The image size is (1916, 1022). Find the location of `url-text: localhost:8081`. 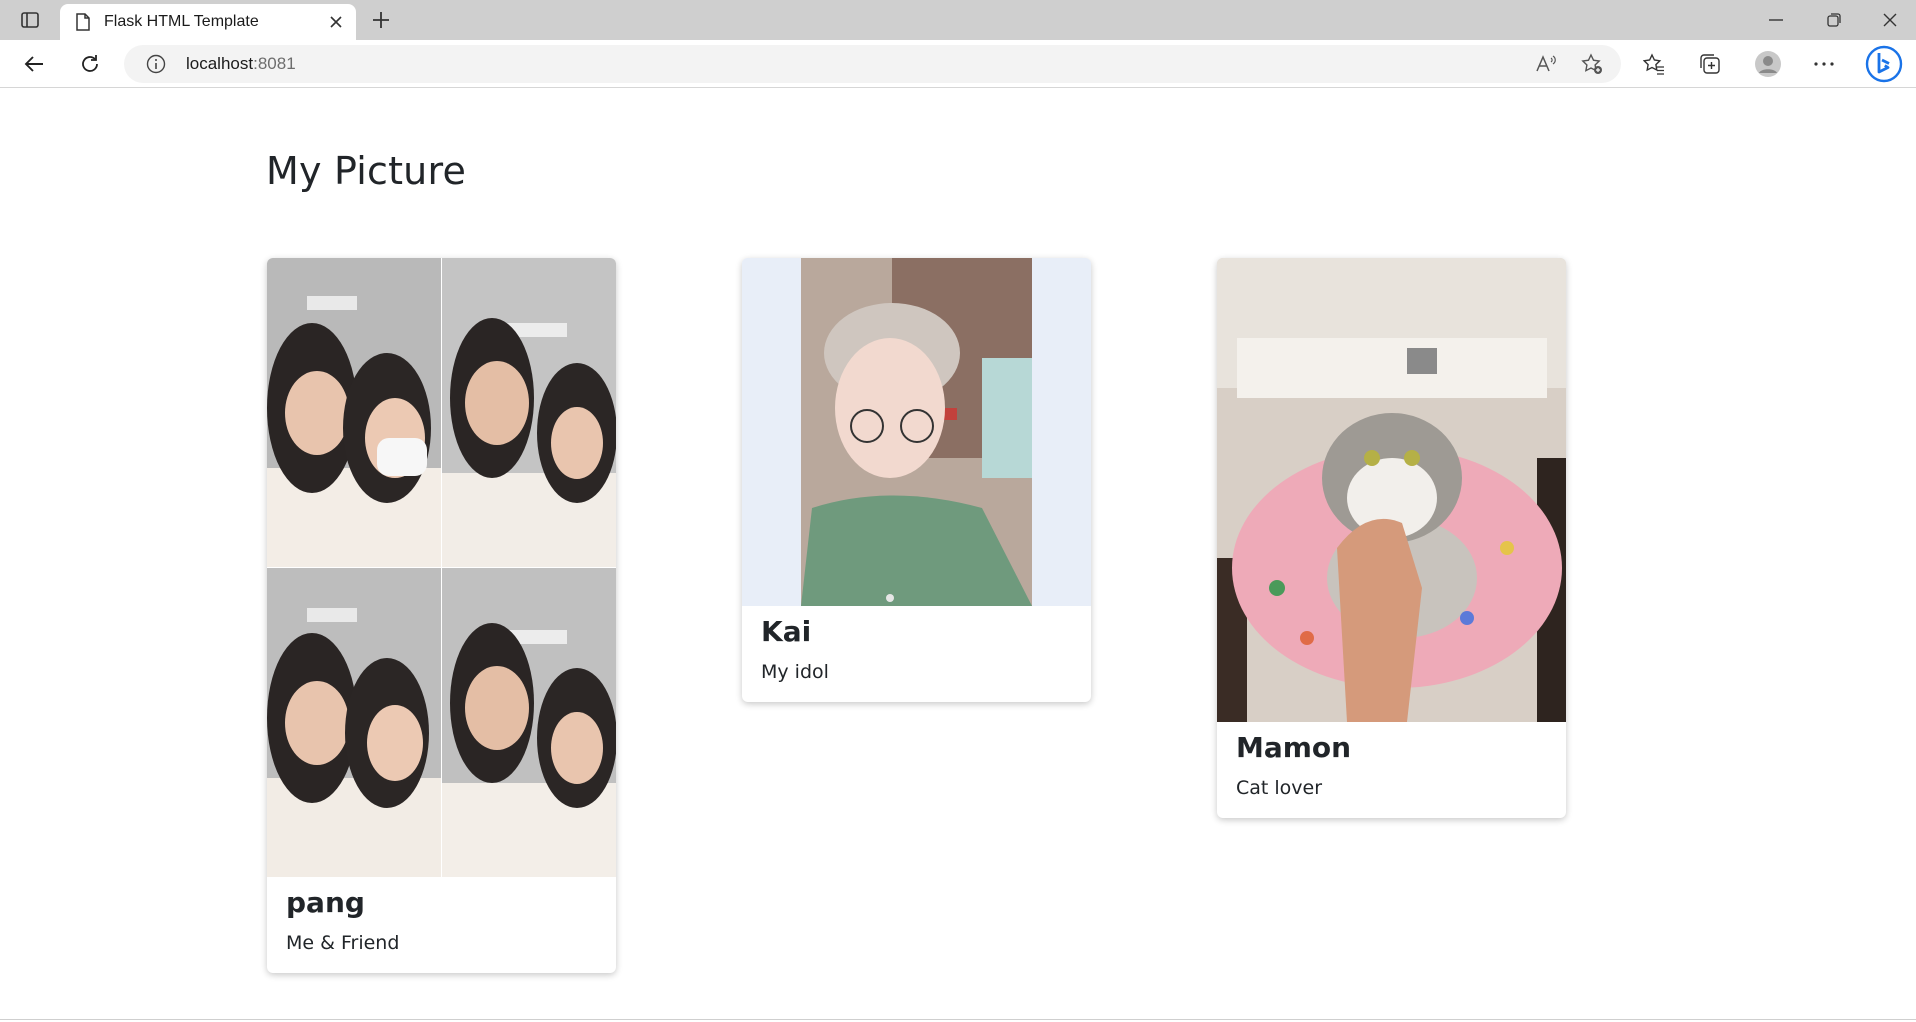

url-text: localhost:8081 is located at coordinates (241, 64).